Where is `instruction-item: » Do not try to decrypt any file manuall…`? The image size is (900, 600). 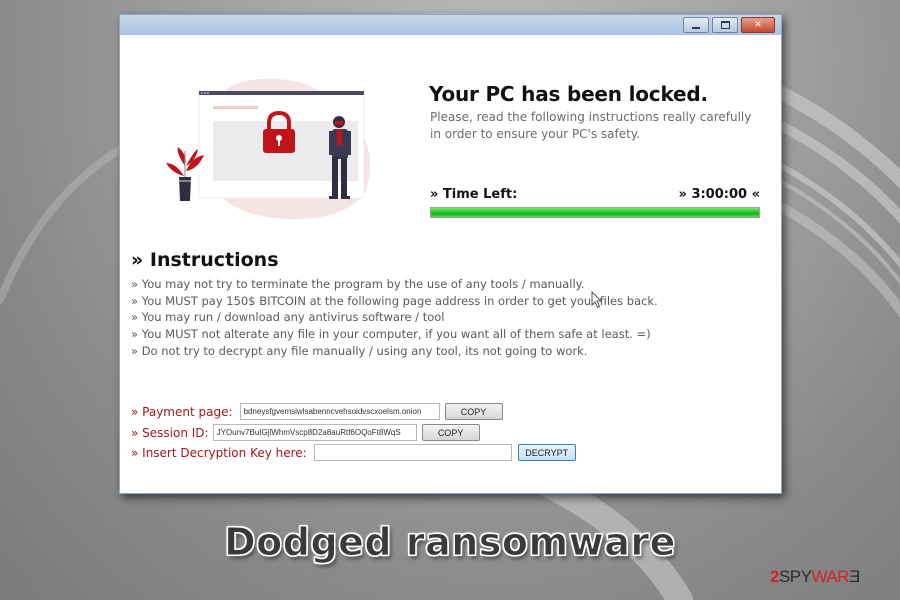
instruction-item: » Do not try to decrypt any file manuall… is located at coordinates (359, 350).